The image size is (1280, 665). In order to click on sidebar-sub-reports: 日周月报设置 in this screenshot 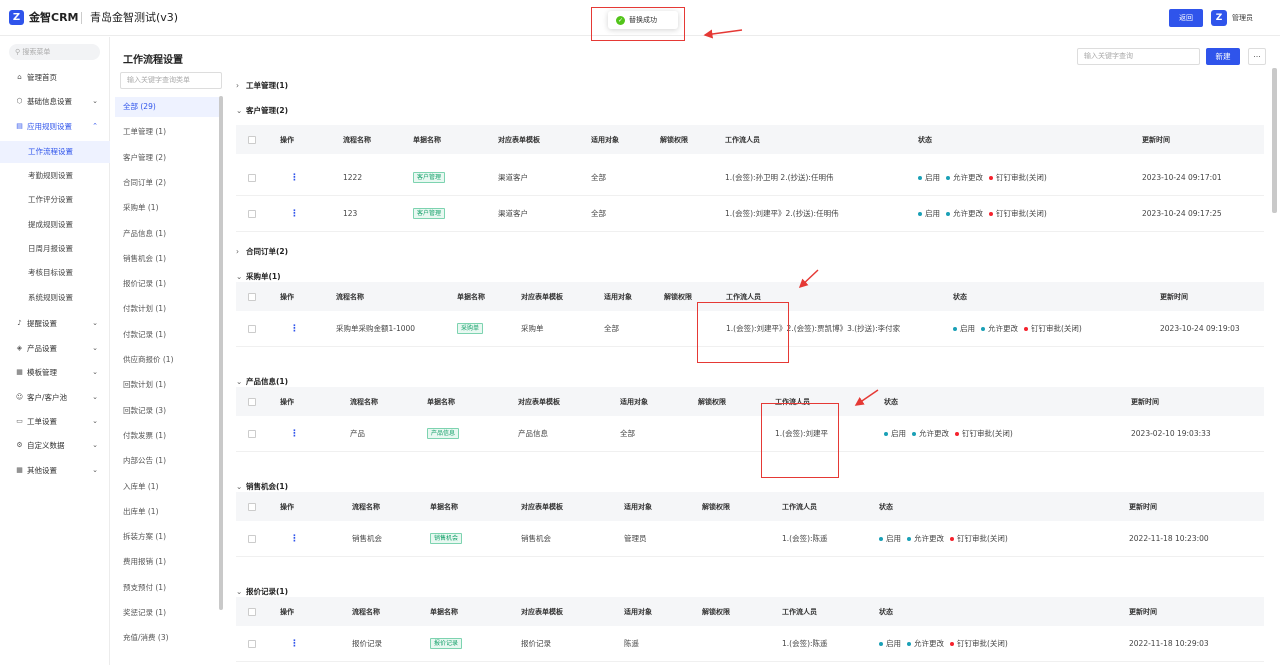, I will do `click(55, 249)`.